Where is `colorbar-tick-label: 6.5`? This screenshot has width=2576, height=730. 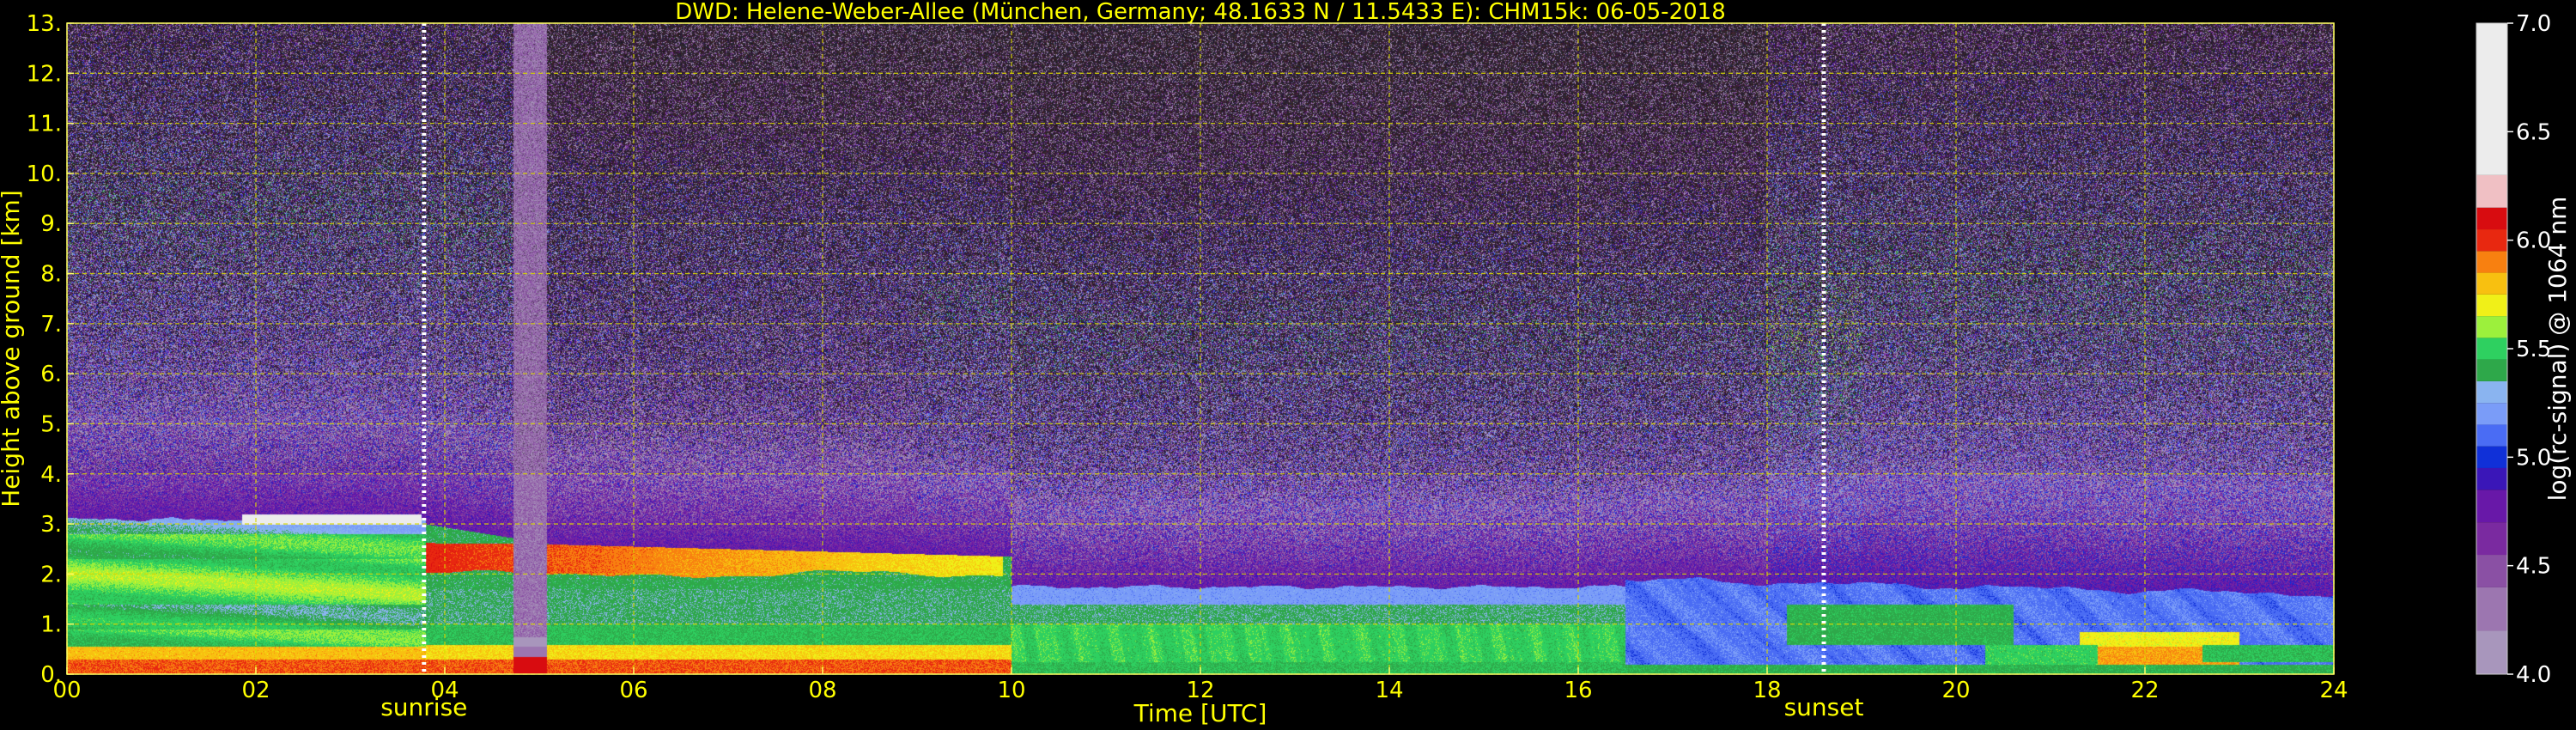
colorbar-tick-label: 6.5 is located at coordinates (2533, 132).